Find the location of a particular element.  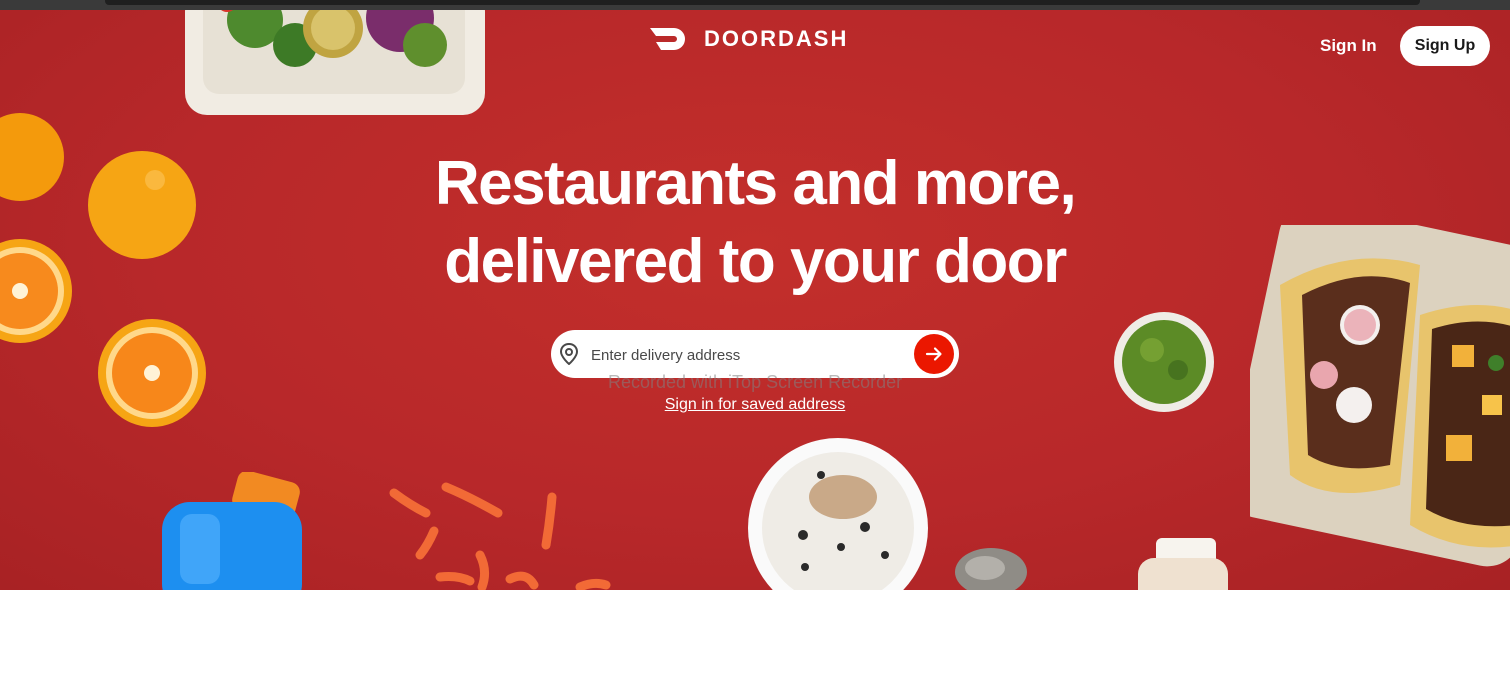

address-search-bar is located at coordinates (755, 354).